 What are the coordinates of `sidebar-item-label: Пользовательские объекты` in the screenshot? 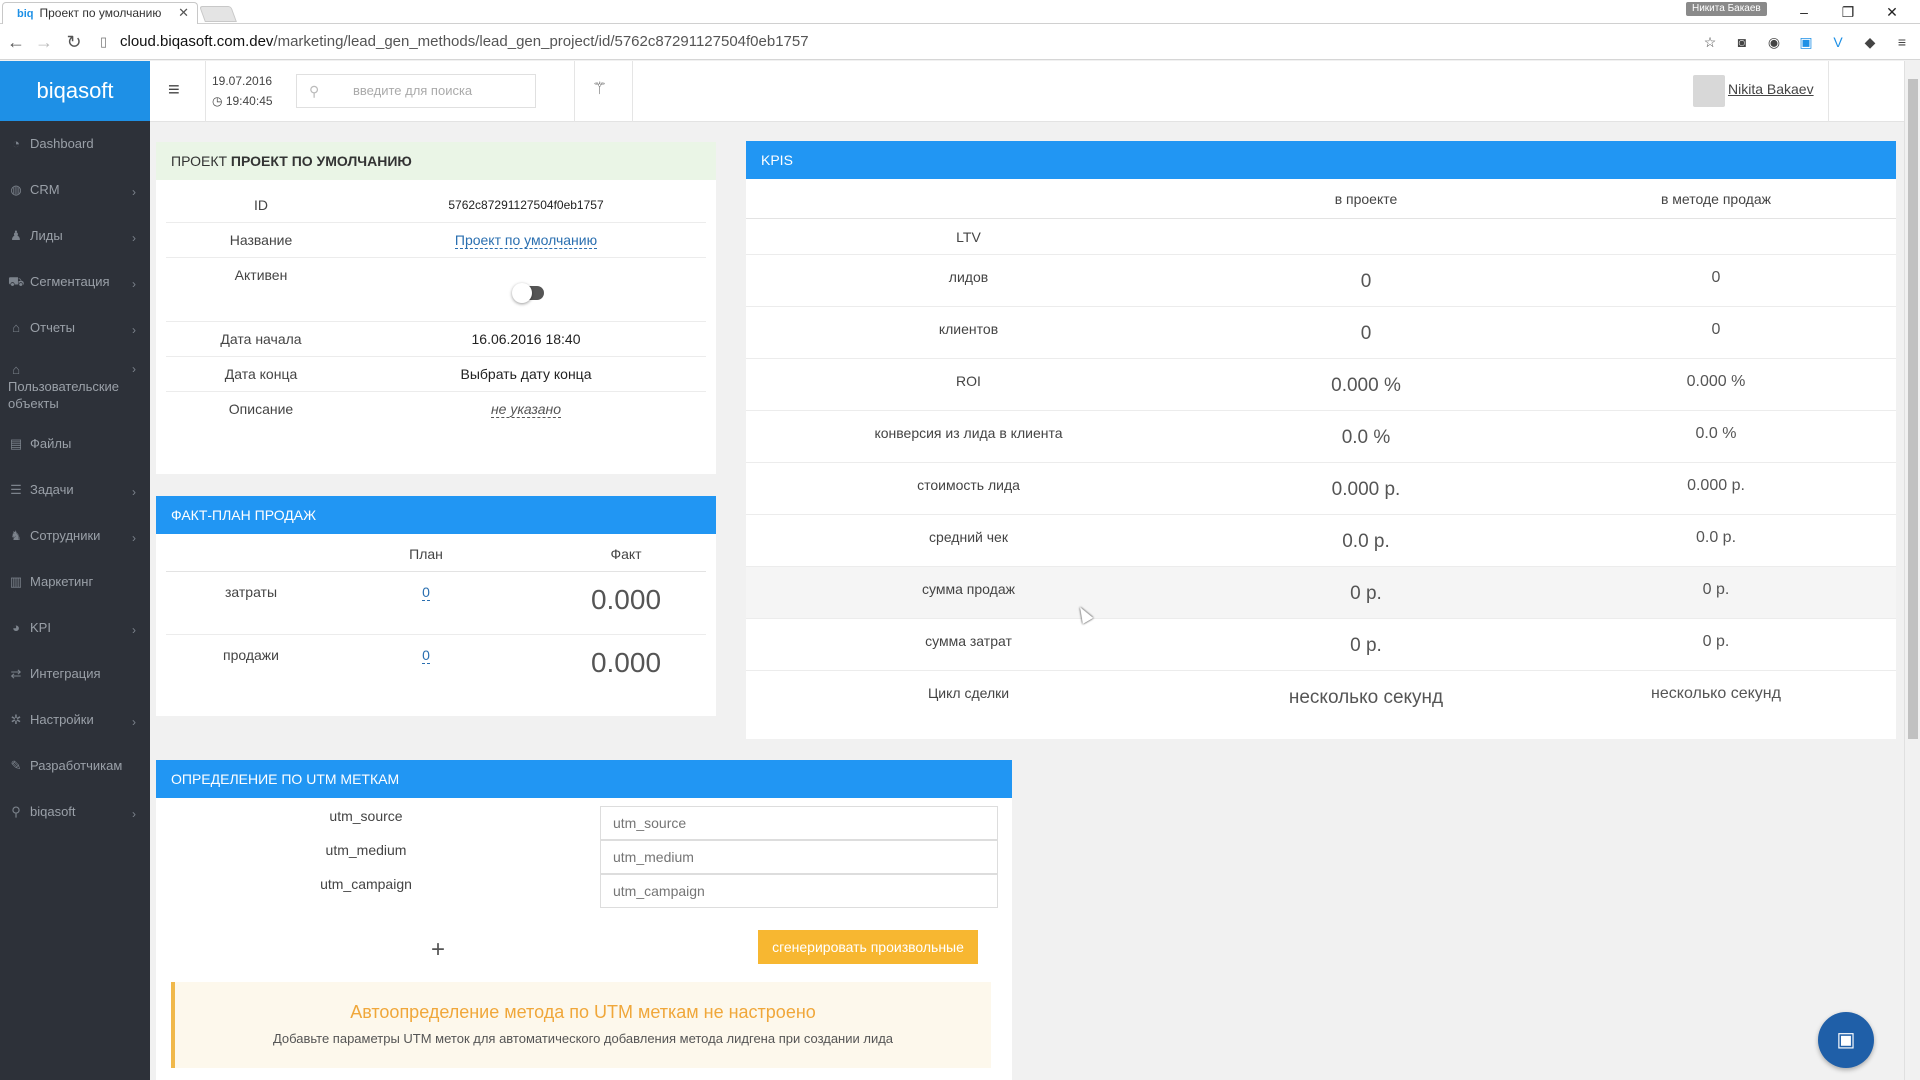 It's located at (64, 395).